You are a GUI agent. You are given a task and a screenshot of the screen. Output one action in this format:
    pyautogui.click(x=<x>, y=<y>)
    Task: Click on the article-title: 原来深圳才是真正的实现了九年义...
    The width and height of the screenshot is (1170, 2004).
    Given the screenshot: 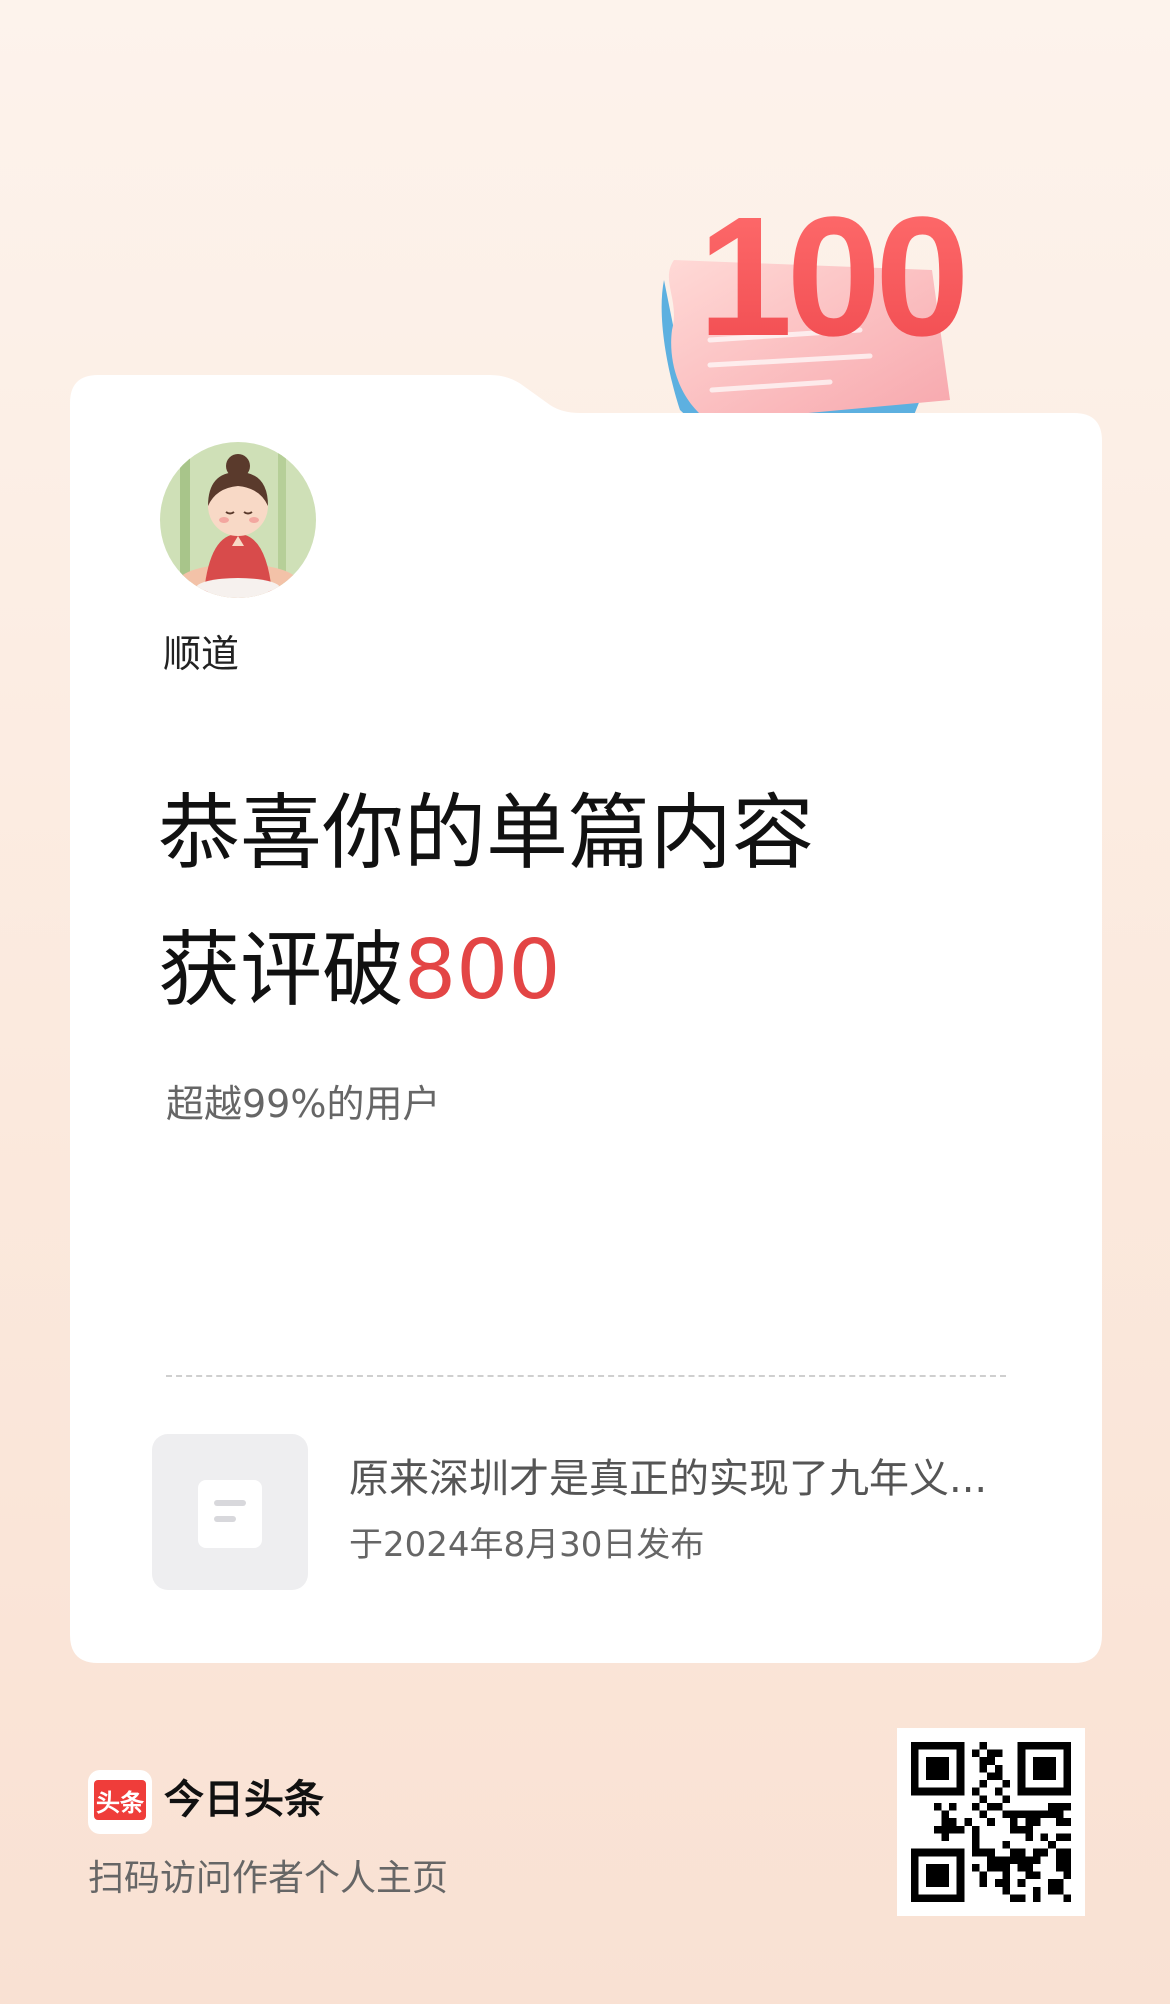 What is the action you would take?
    pyautogui.click(x=679, y=1479)
    